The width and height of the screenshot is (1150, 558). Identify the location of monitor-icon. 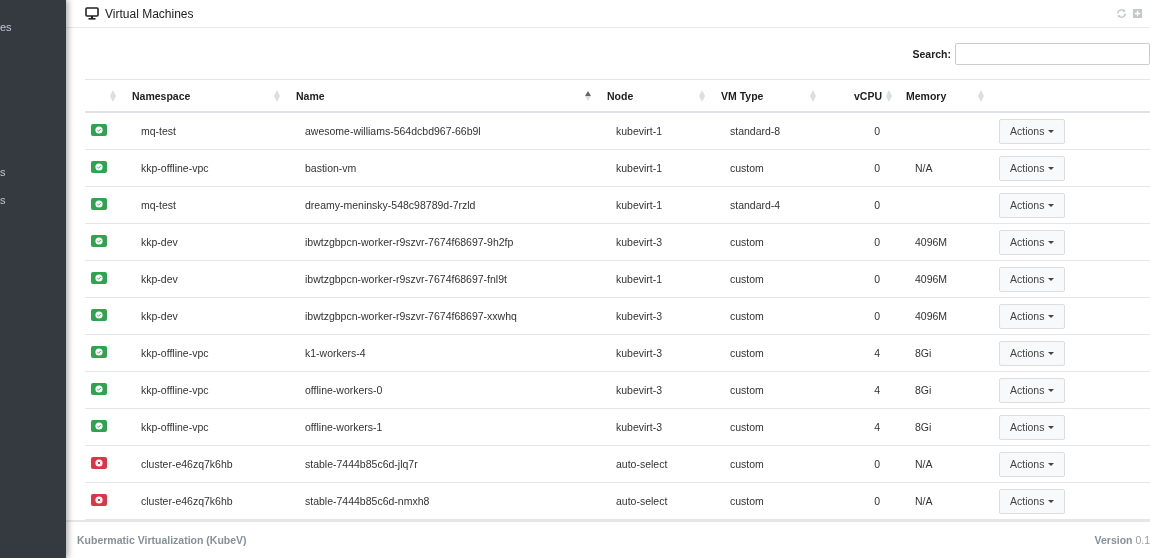
(92, 13).